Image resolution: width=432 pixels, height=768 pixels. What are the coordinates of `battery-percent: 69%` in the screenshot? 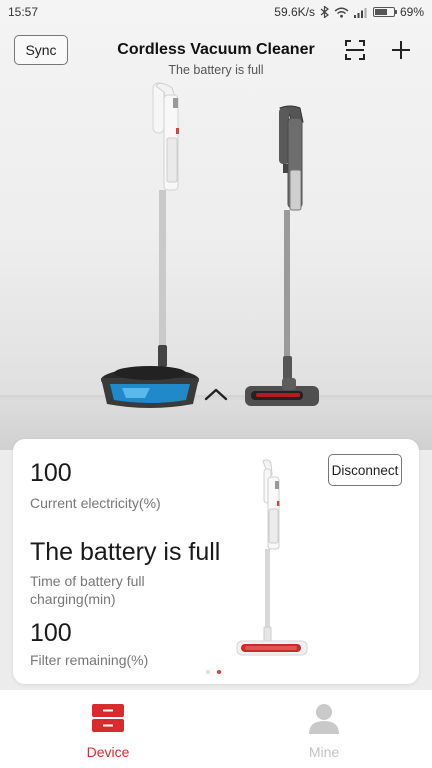 It's located at (411, 12).